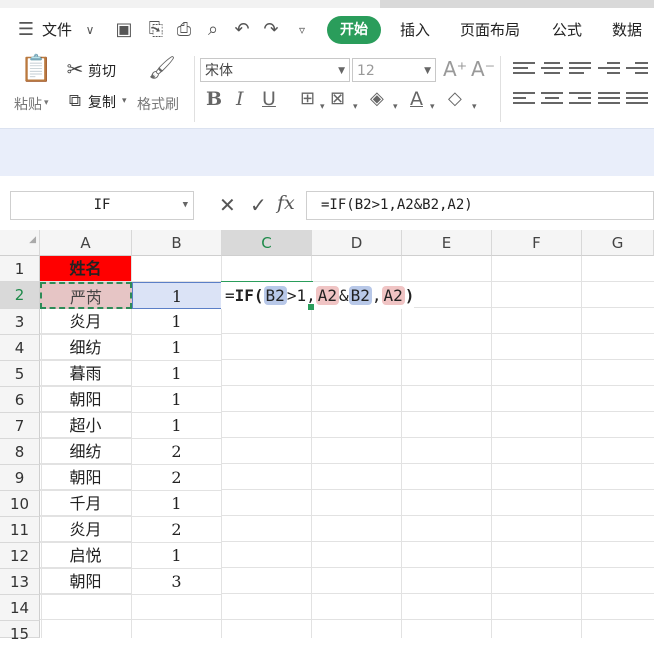 Image resolution: width=654 pixels, height=647 pixels. Describe the element at coordinates (177, 530) in the screenshot. I see `cell-b11: 2` at that location.